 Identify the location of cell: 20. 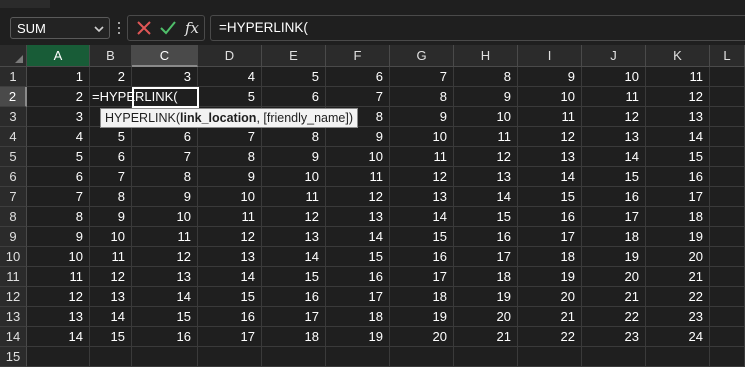
(422, 337).